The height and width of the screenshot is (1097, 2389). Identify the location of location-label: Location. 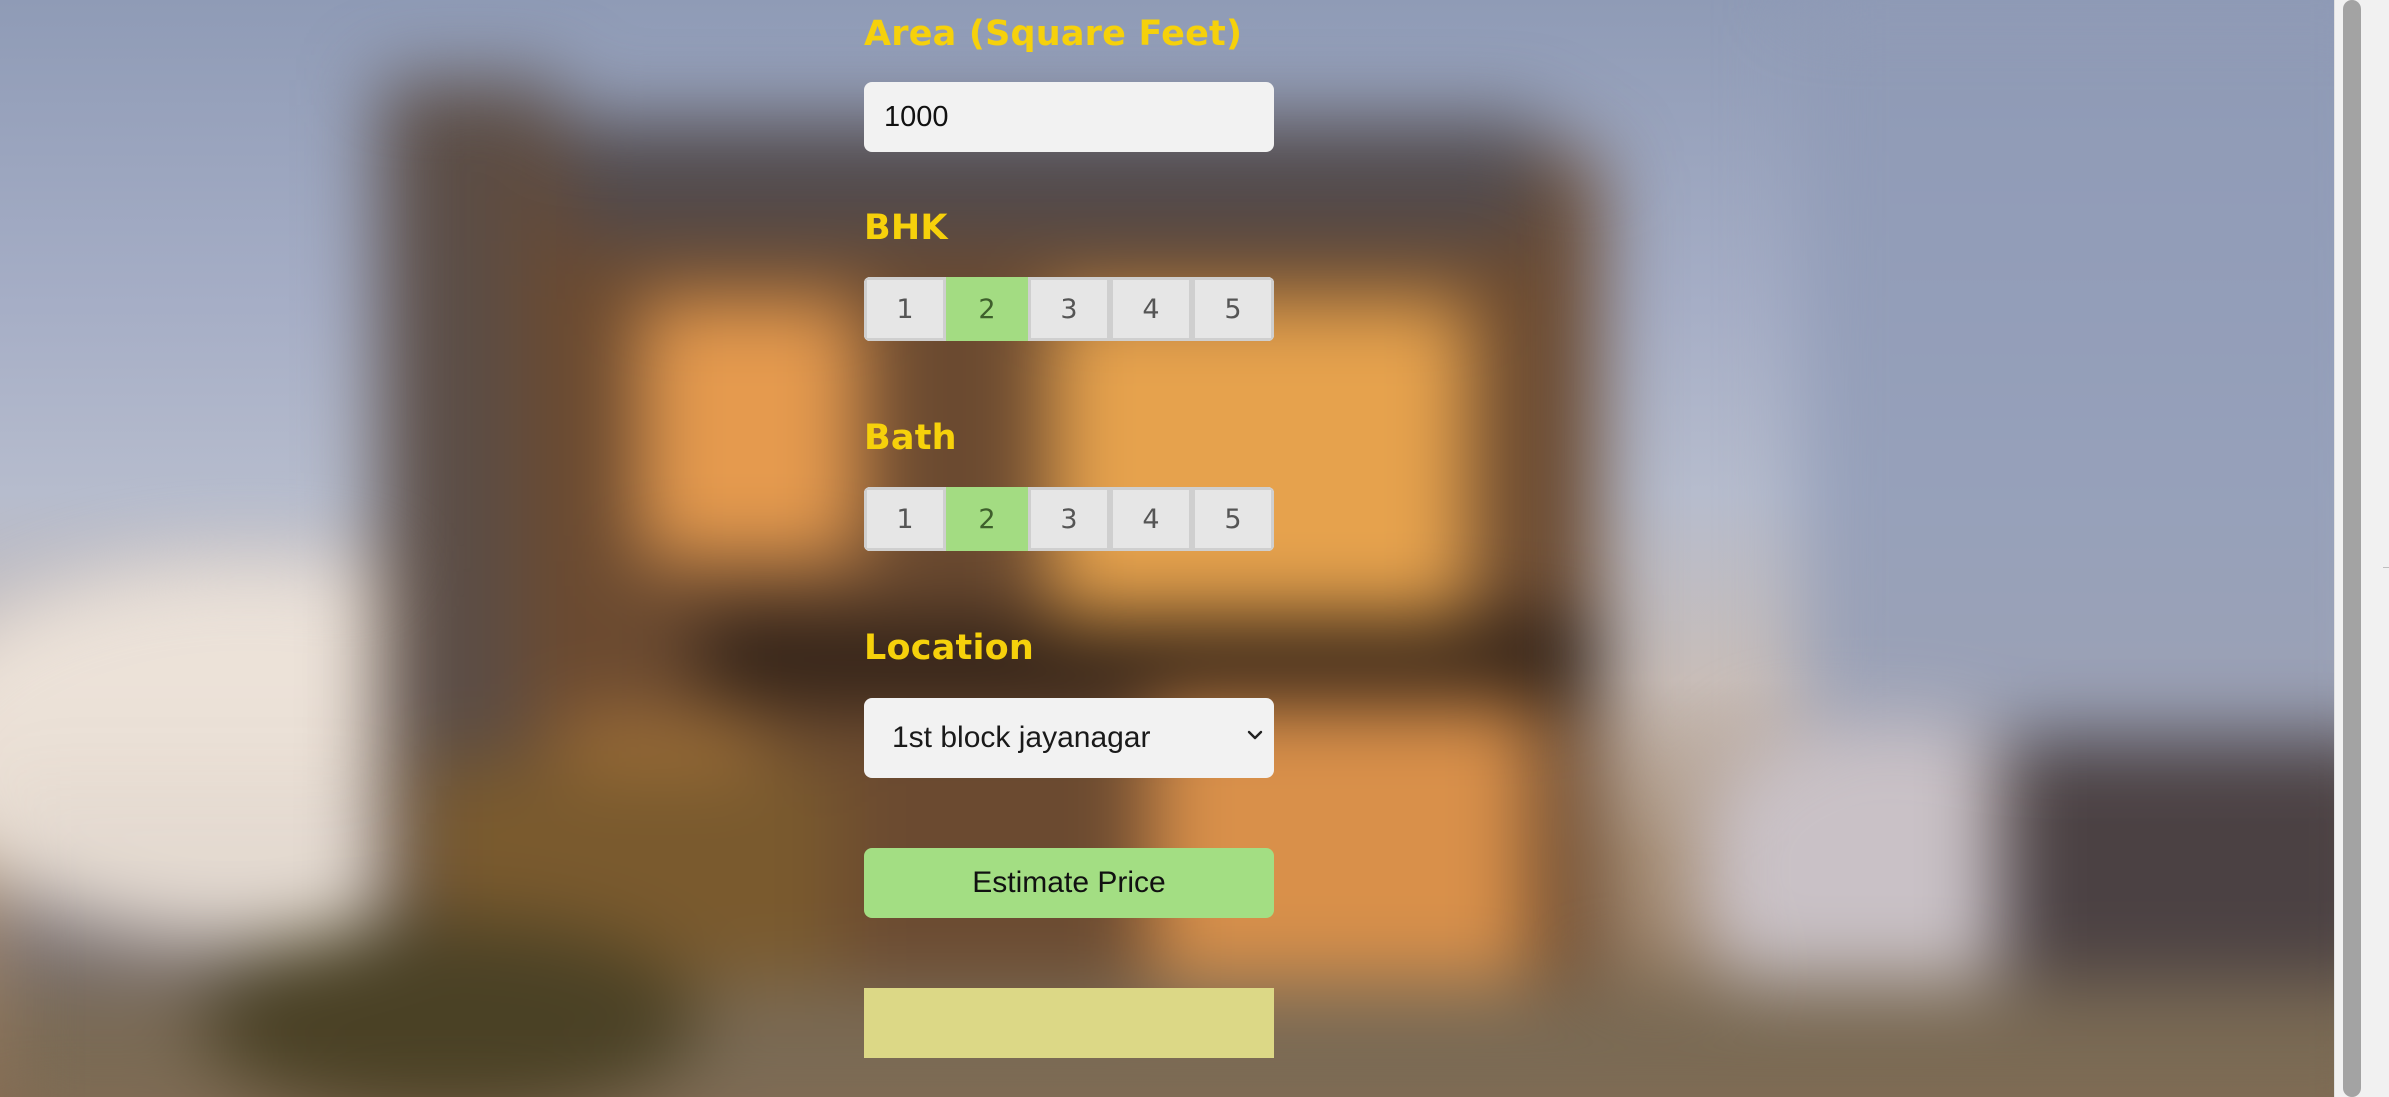
(949, 648).